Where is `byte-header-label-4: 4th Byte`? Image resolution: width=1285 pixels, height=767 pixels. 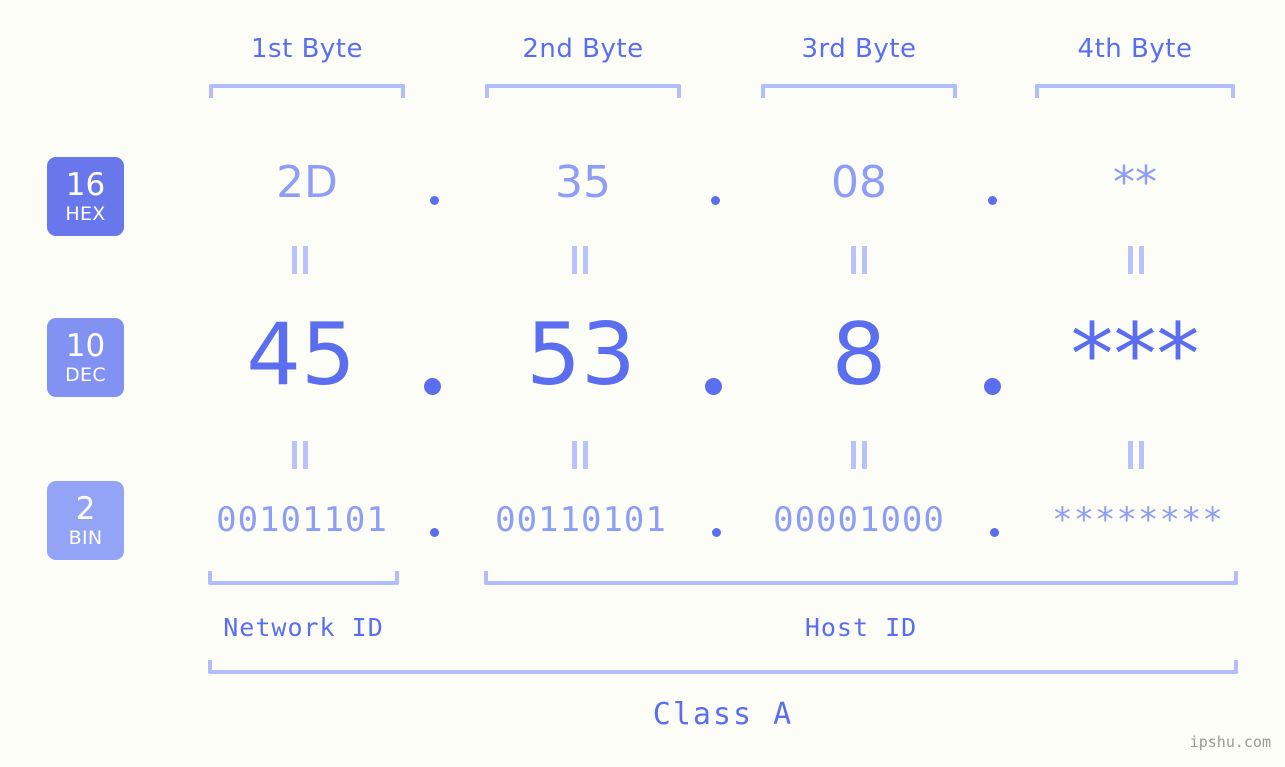 byte-header-label-4: 4th Byte is located at coordinates (1135, 49).